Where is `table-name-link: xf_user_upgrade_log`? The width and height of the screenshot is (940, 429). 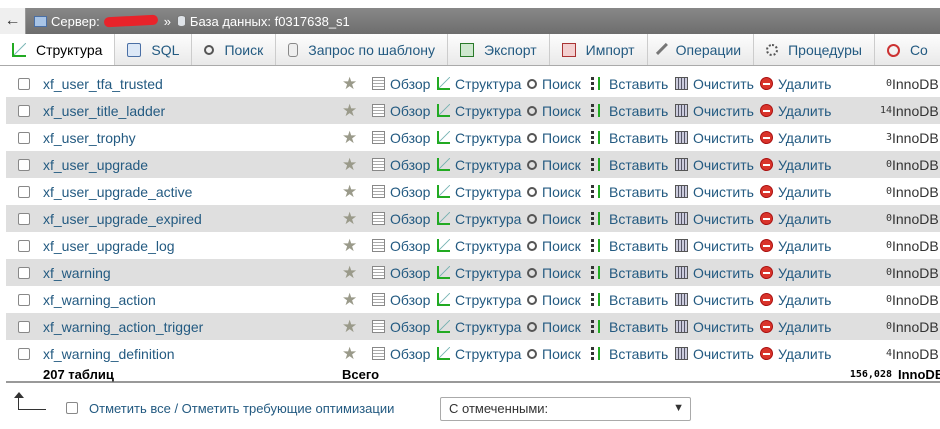 table-name-link: xf_user_upgrade_log is located at coordinates (109, 246).